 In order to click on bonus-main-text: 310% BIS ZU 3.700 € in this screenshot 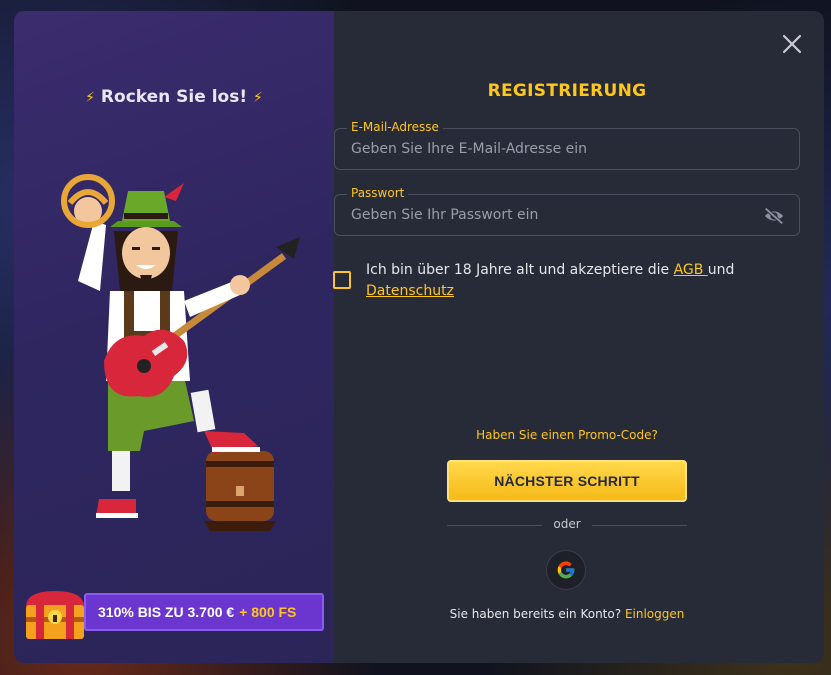, I will do `click(166, 612)`.